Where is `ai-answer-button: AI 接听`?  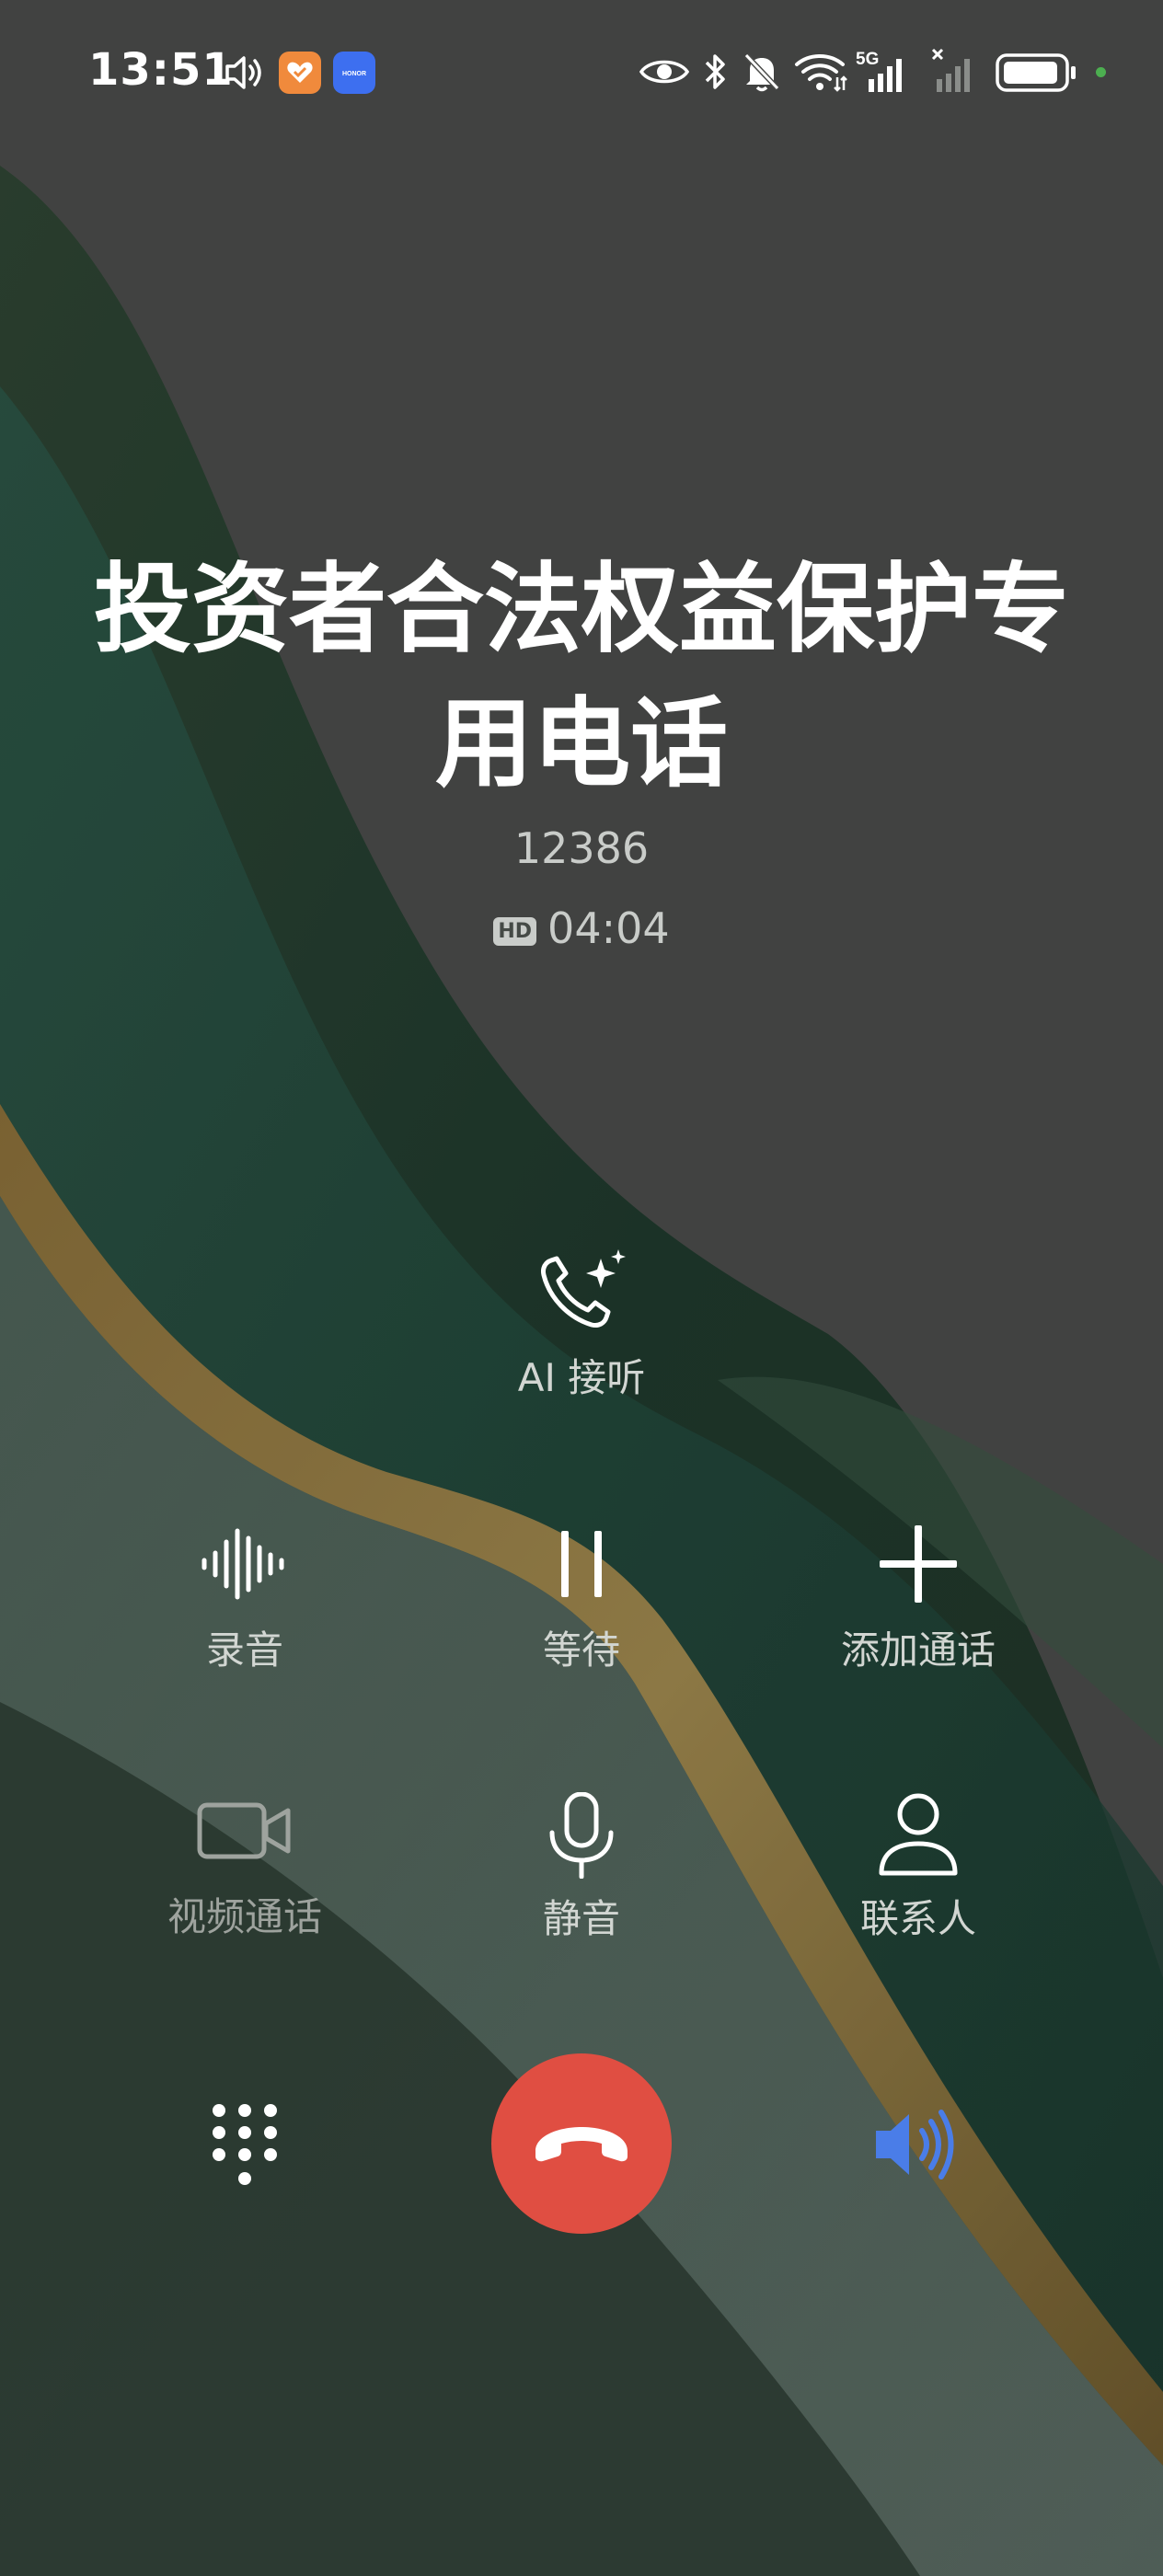 ai-answer-button: AI 接听 is located at coordinates (581, 1325).